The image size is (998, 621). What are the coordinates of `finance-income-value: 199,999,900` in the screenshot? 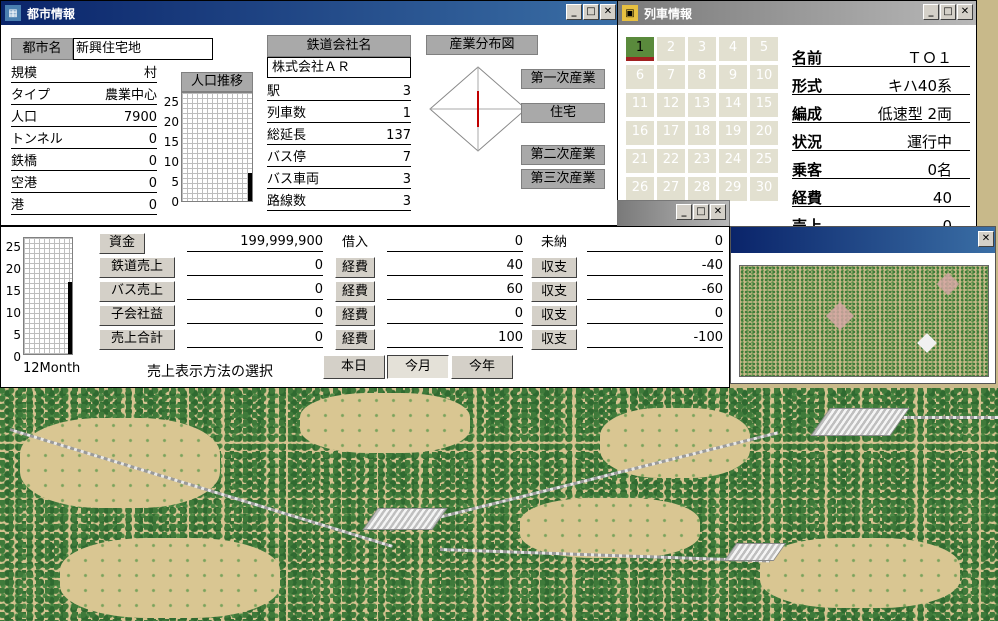 It's located at (255, 242).